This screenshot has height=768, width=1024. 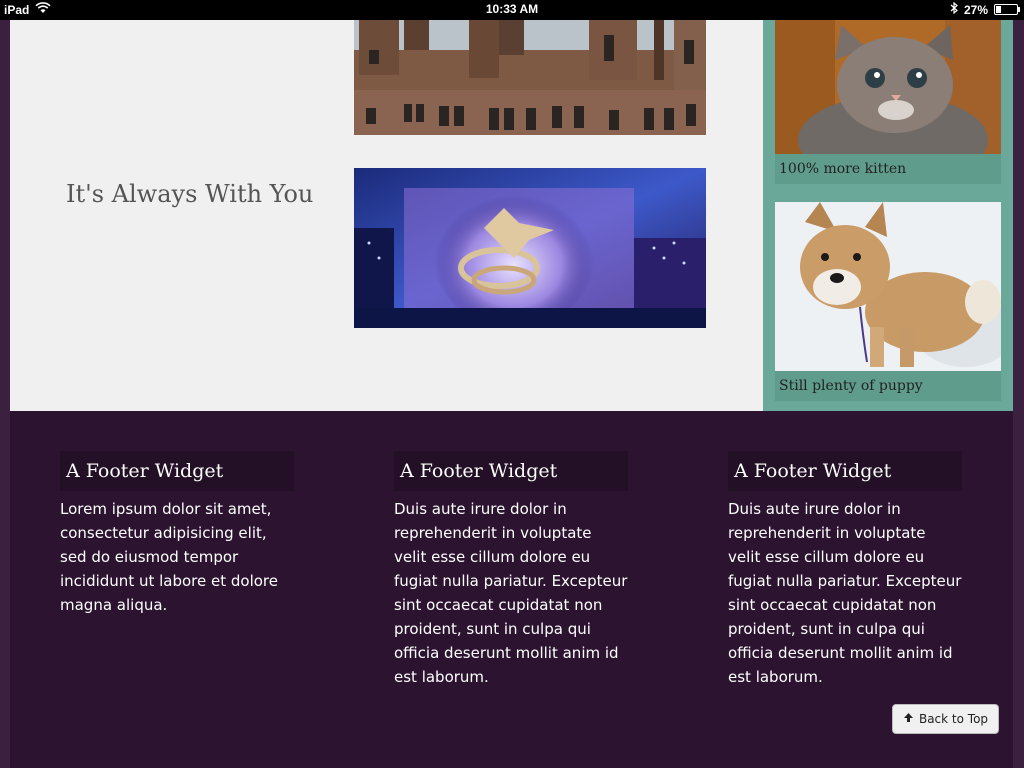 What do you see at coordinates (888, 386) in the screenshot?
I see `puppy-caption: Still plenty of puppy` at bounding box center [888, 386].